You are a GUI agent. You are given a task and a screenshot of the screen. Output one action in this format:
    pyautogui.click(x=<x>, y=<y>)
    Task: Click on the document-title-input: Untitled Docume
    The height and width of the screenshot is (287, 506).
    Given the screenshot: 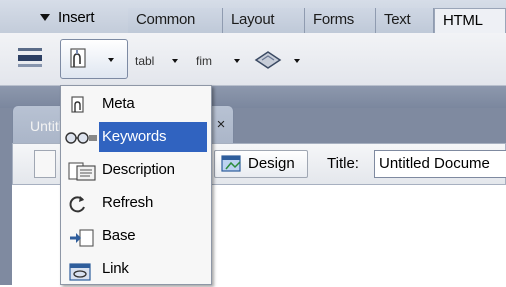 What is the action you would take?
    pyautogui.click(x=440, y=164)
    